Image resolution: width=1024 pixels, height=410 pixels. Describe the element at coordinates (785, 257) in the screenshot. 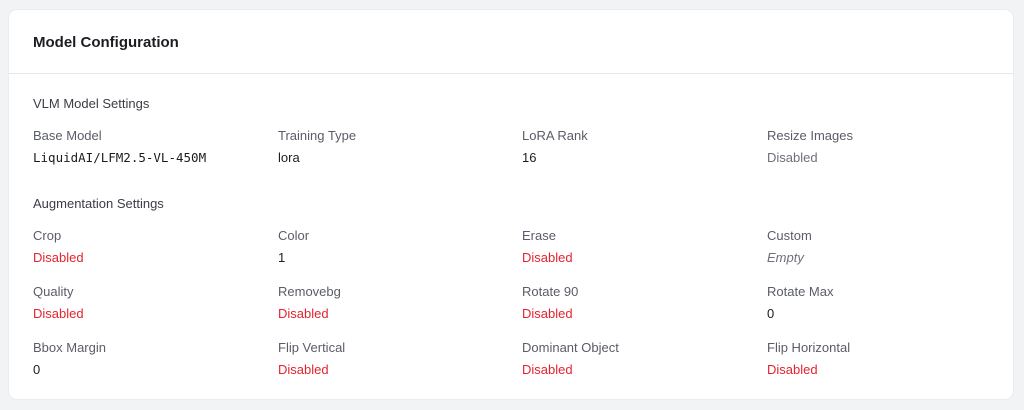

I see `field-value: Empty` at that location.